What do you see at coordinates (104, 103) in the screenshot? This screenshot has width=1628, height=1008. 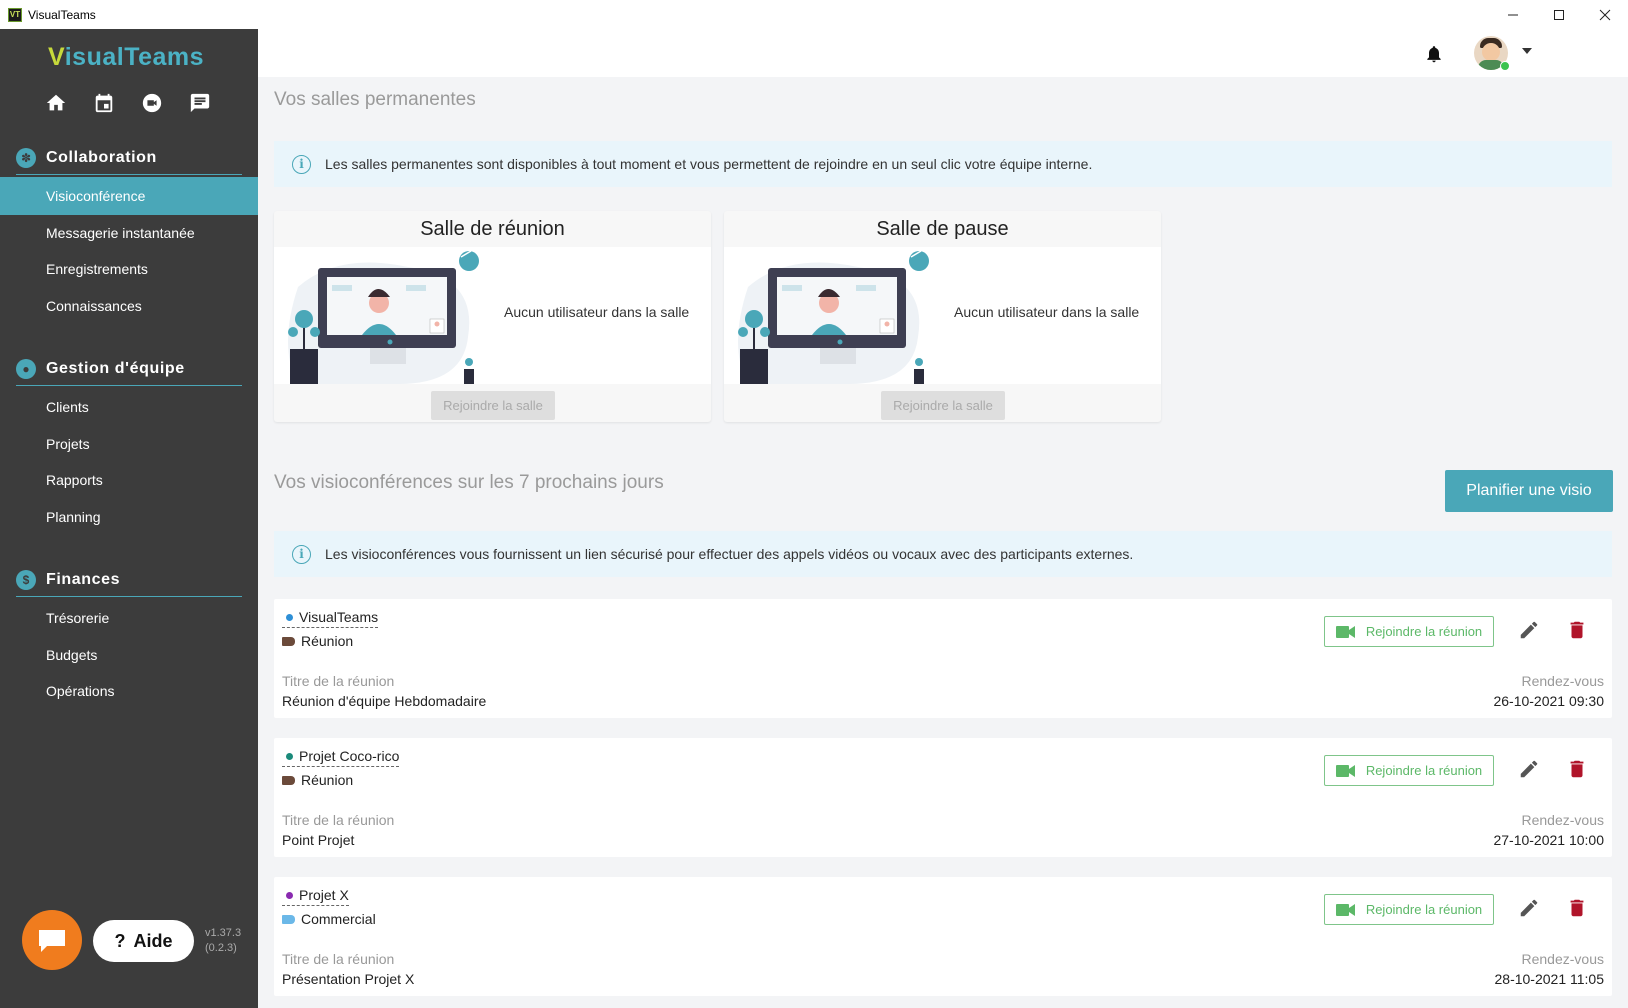 I see `calendar-icon` at bounding box center [104, 103].